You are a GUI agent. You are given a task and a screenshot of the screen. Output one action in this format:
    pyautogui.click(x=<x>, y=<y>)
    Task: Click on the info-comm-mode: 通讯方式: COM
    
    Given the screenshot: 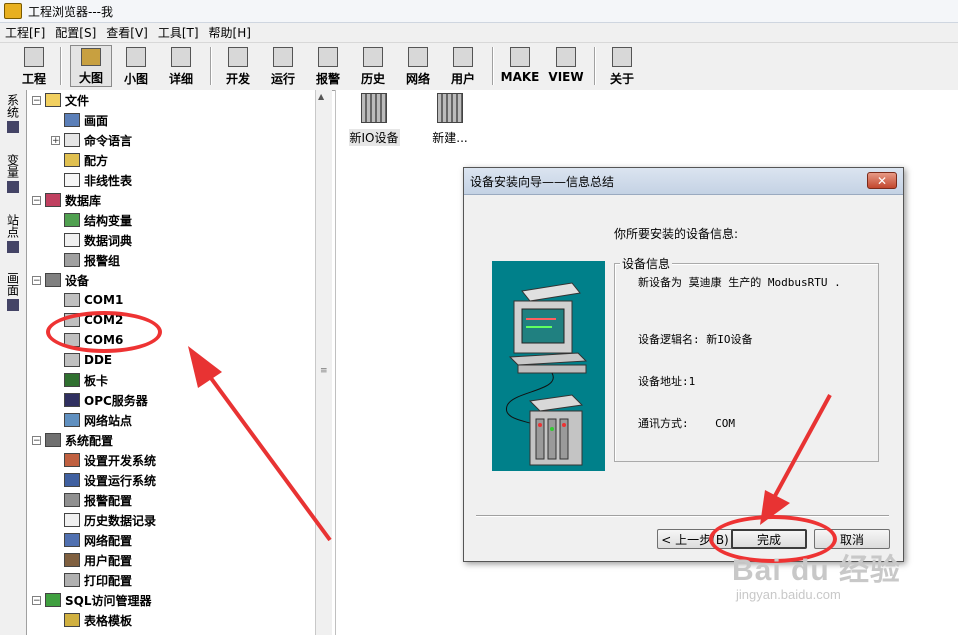 What is the action you would take?
    pyautogui.click(x=686, y=423)
    